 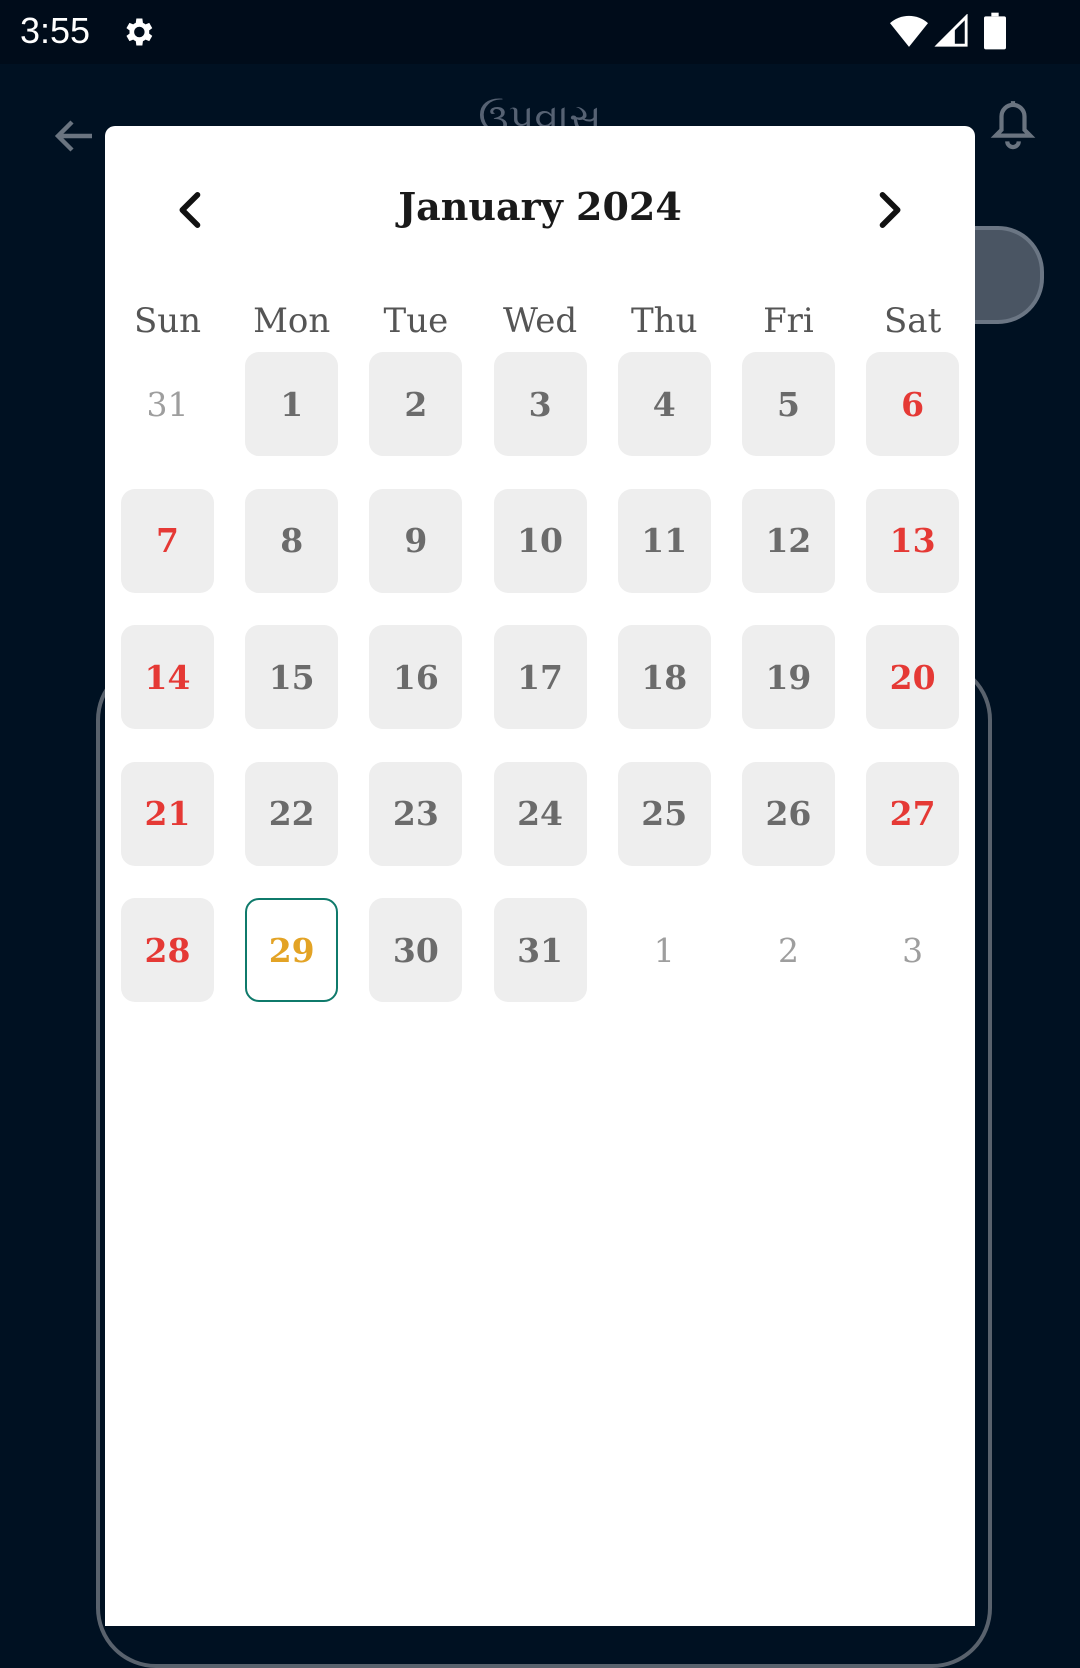 What do you see at coordinates (664, 404) in the screenshot?
I see `day-cell: 4` at bounding box center [664, 404].